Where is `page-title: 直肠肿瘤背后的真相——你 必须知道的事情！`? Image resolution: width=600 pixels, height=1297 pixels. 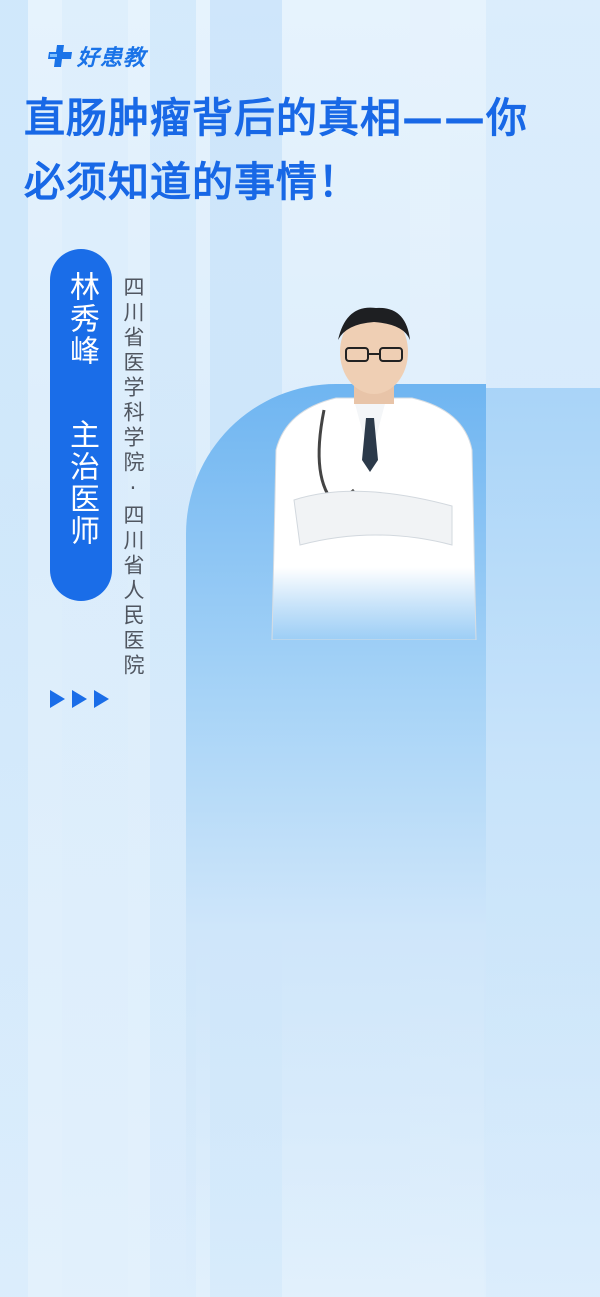 page-title: 直肠肿瘤背后的真相——你 必须知道的事情！ is located at coordinates (309, 150).